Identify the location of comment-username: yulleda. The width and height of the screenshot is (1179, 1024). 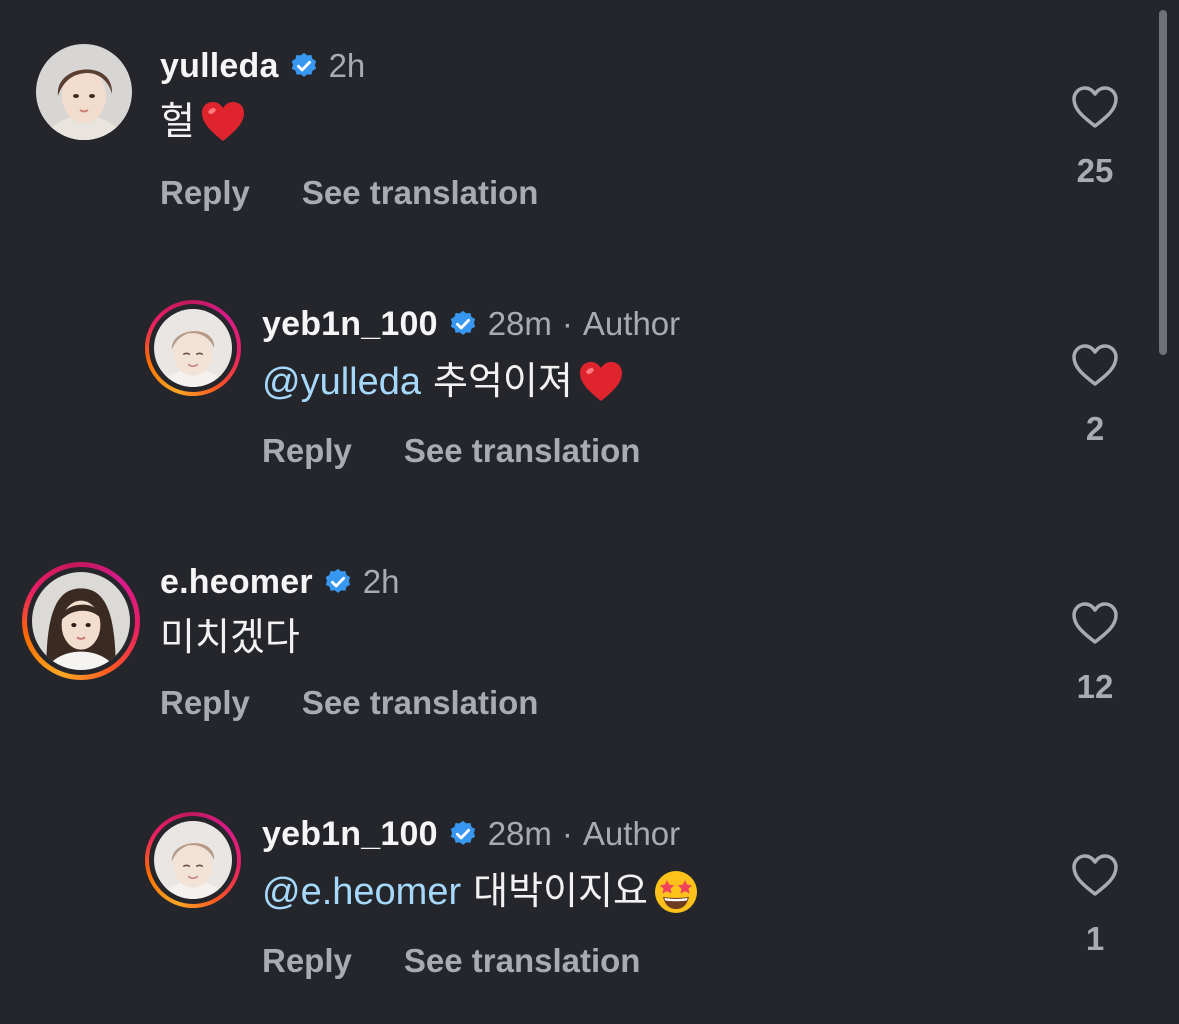
(219, 66).